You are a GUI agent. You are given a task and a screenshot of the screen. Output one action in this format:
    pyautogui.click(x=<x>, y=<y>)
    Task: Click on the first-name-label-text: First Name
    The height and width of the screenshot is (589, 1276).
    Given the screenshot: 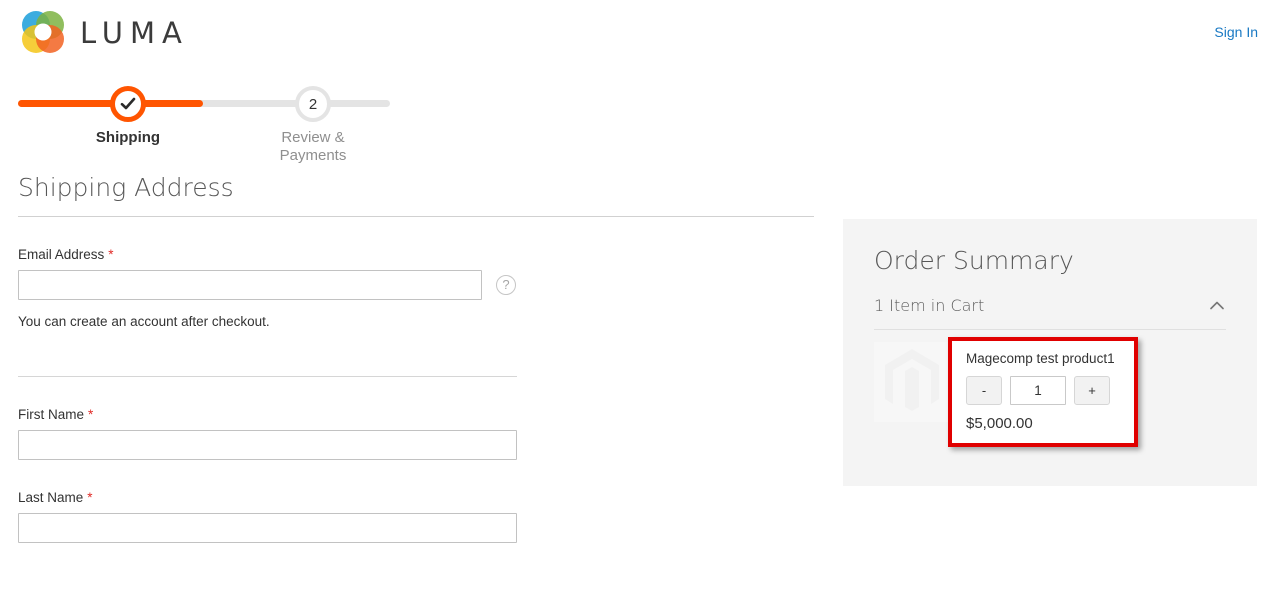 What is the action you would take?
    pyautogui.click(x=51, y=414)
    